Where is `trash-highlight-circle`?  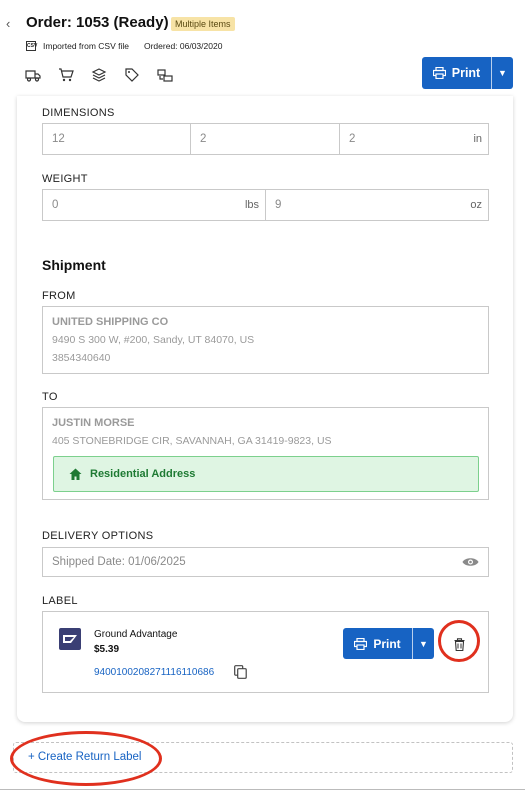
trash-highlight-circle is located at coordinates (459, 641).